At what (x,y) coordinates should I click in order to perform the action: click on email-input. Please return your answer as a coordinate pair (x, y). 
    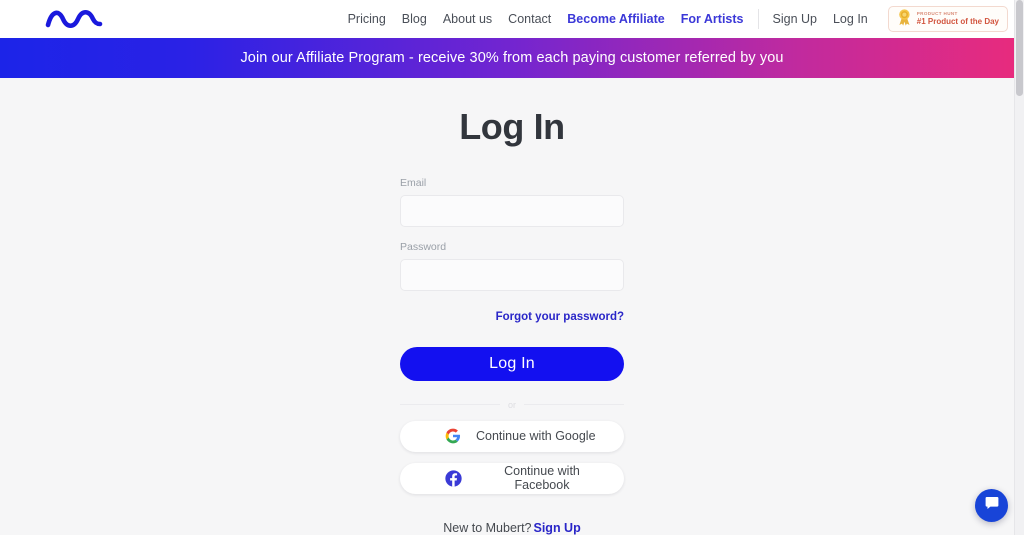
    Looking at the image, I should click on (512, 211).